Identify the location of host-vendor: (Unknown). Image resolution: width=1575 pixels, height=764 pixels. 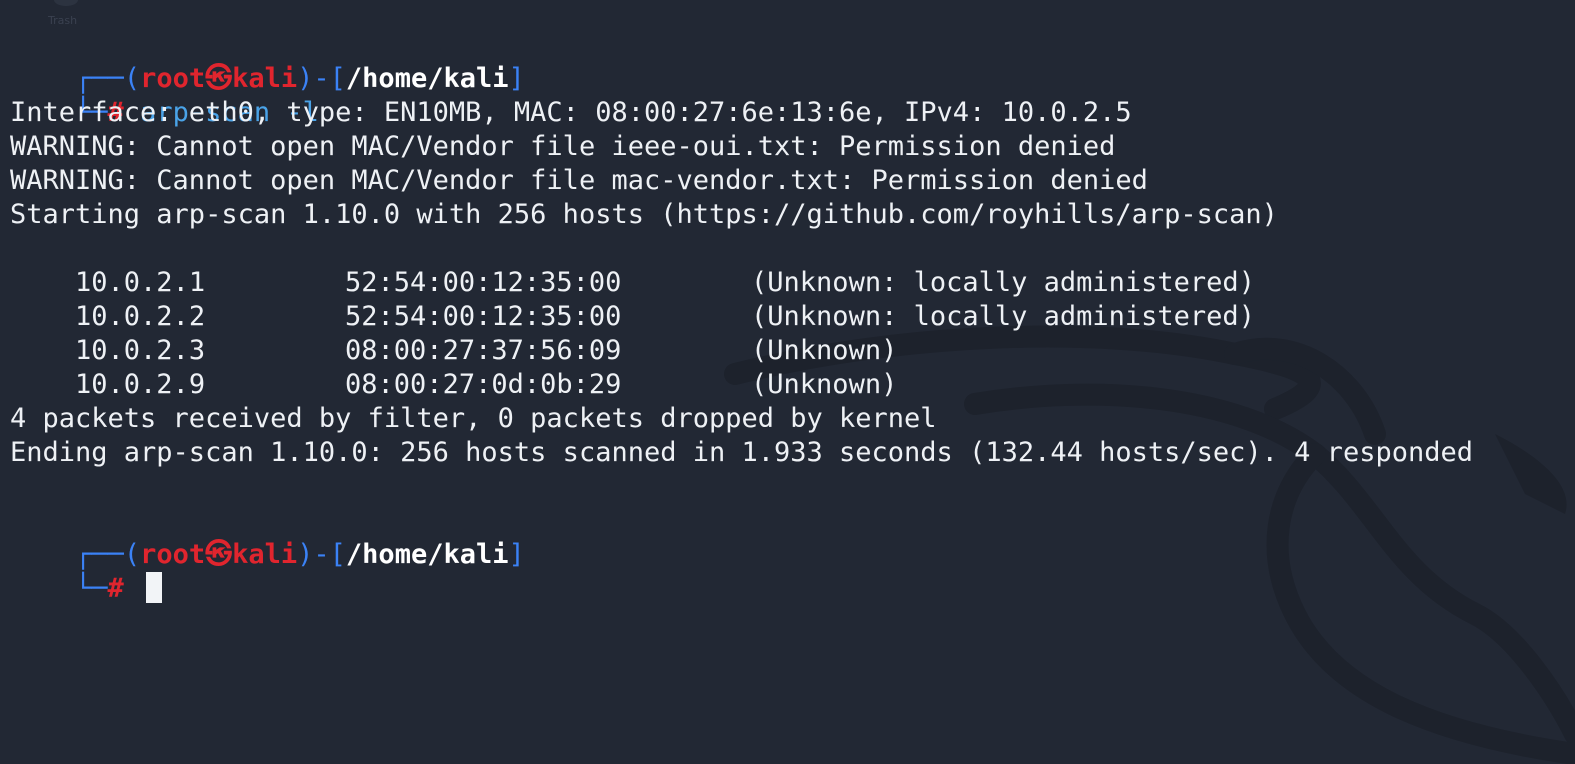
(824, 384).